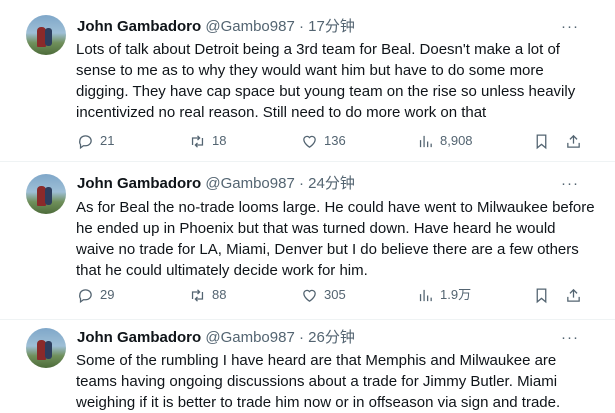 The height and width of the screenshot is (413, 615). I want to click on retweet-button: 18, so click(207, 141).